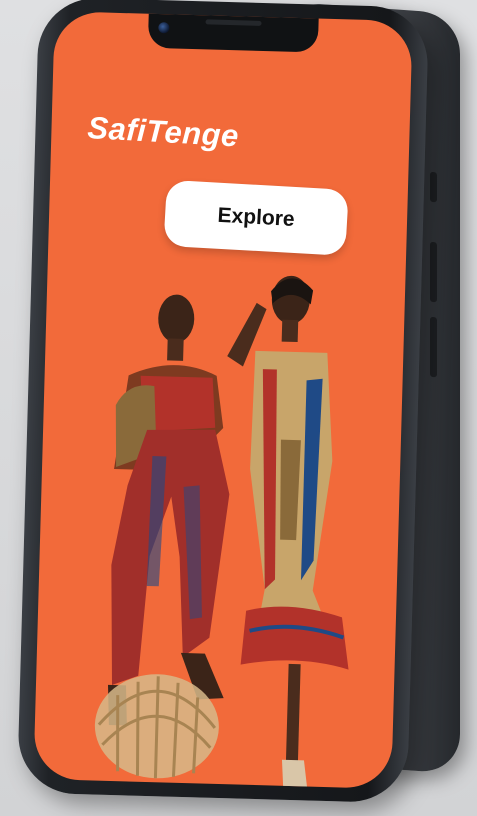  I want to click on volume-button, so click(433, 187).